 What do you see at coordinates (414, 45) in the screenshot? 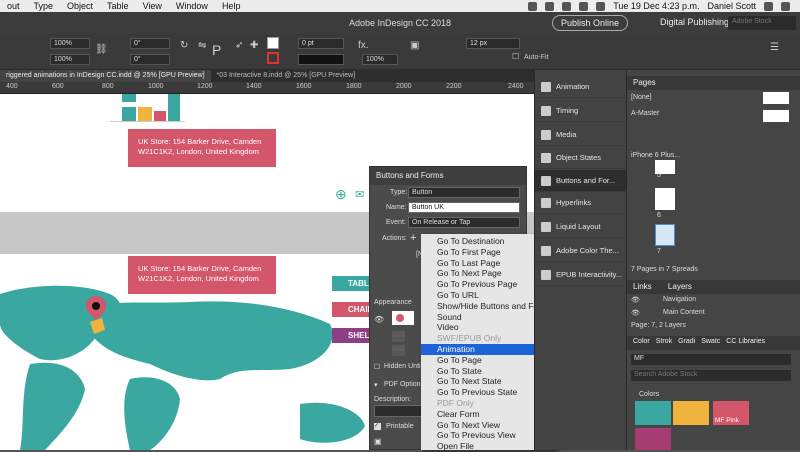
I see `wrap-icon: ▣` at bounding box center [414, 45].